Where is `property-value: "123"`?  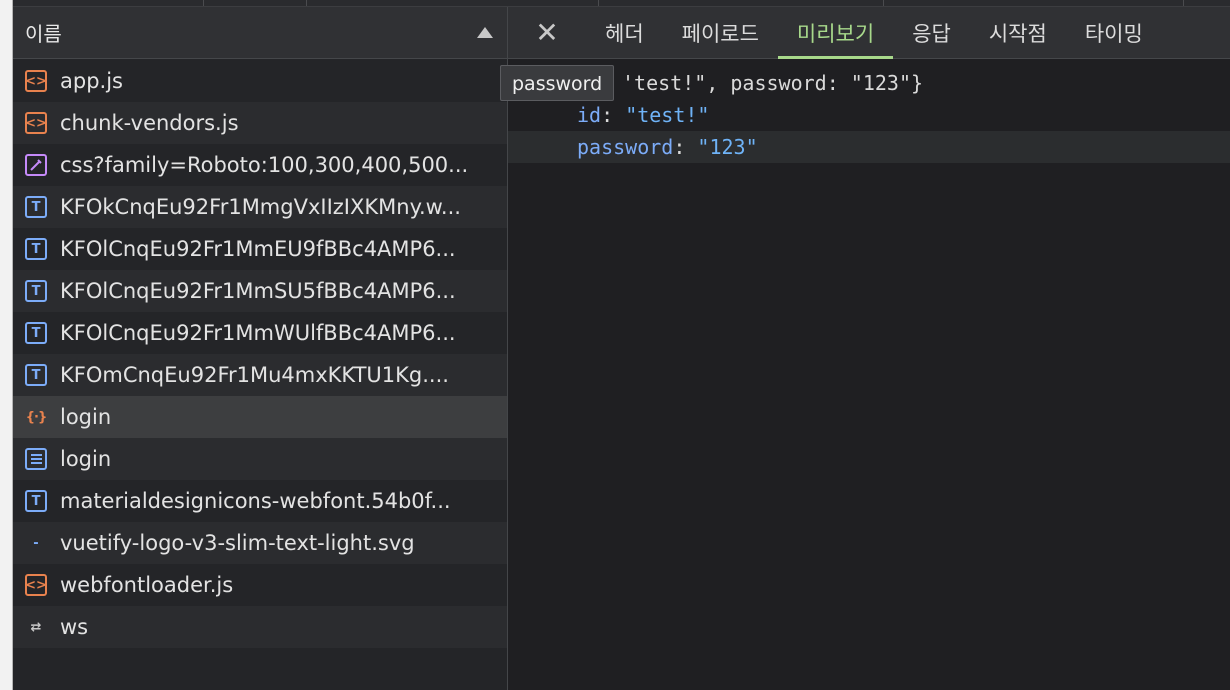 property-value: "123" is located at coordinates (727, 147).